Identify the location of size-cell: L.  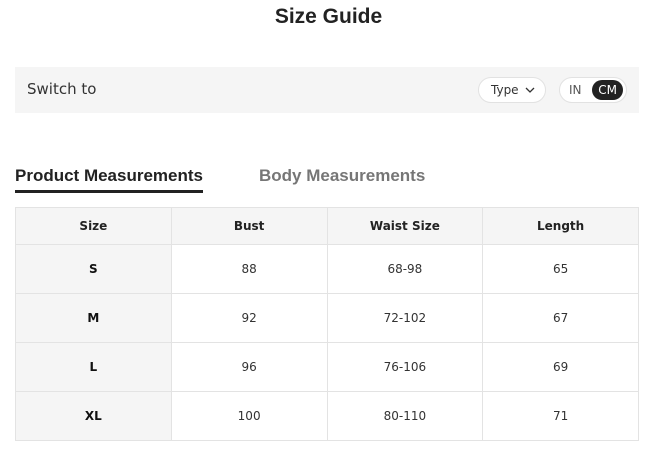
(93, 367).